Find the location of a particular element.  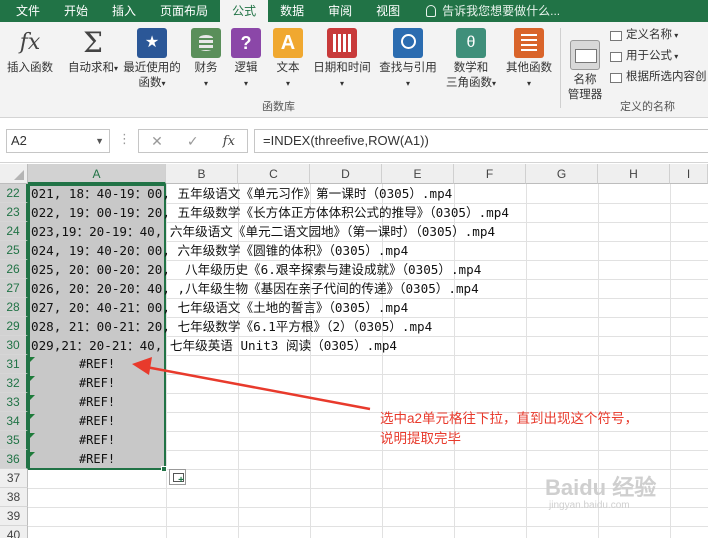

lookup-reference-button: 查找与引用 ▾ is located at coordinates (408, 59).